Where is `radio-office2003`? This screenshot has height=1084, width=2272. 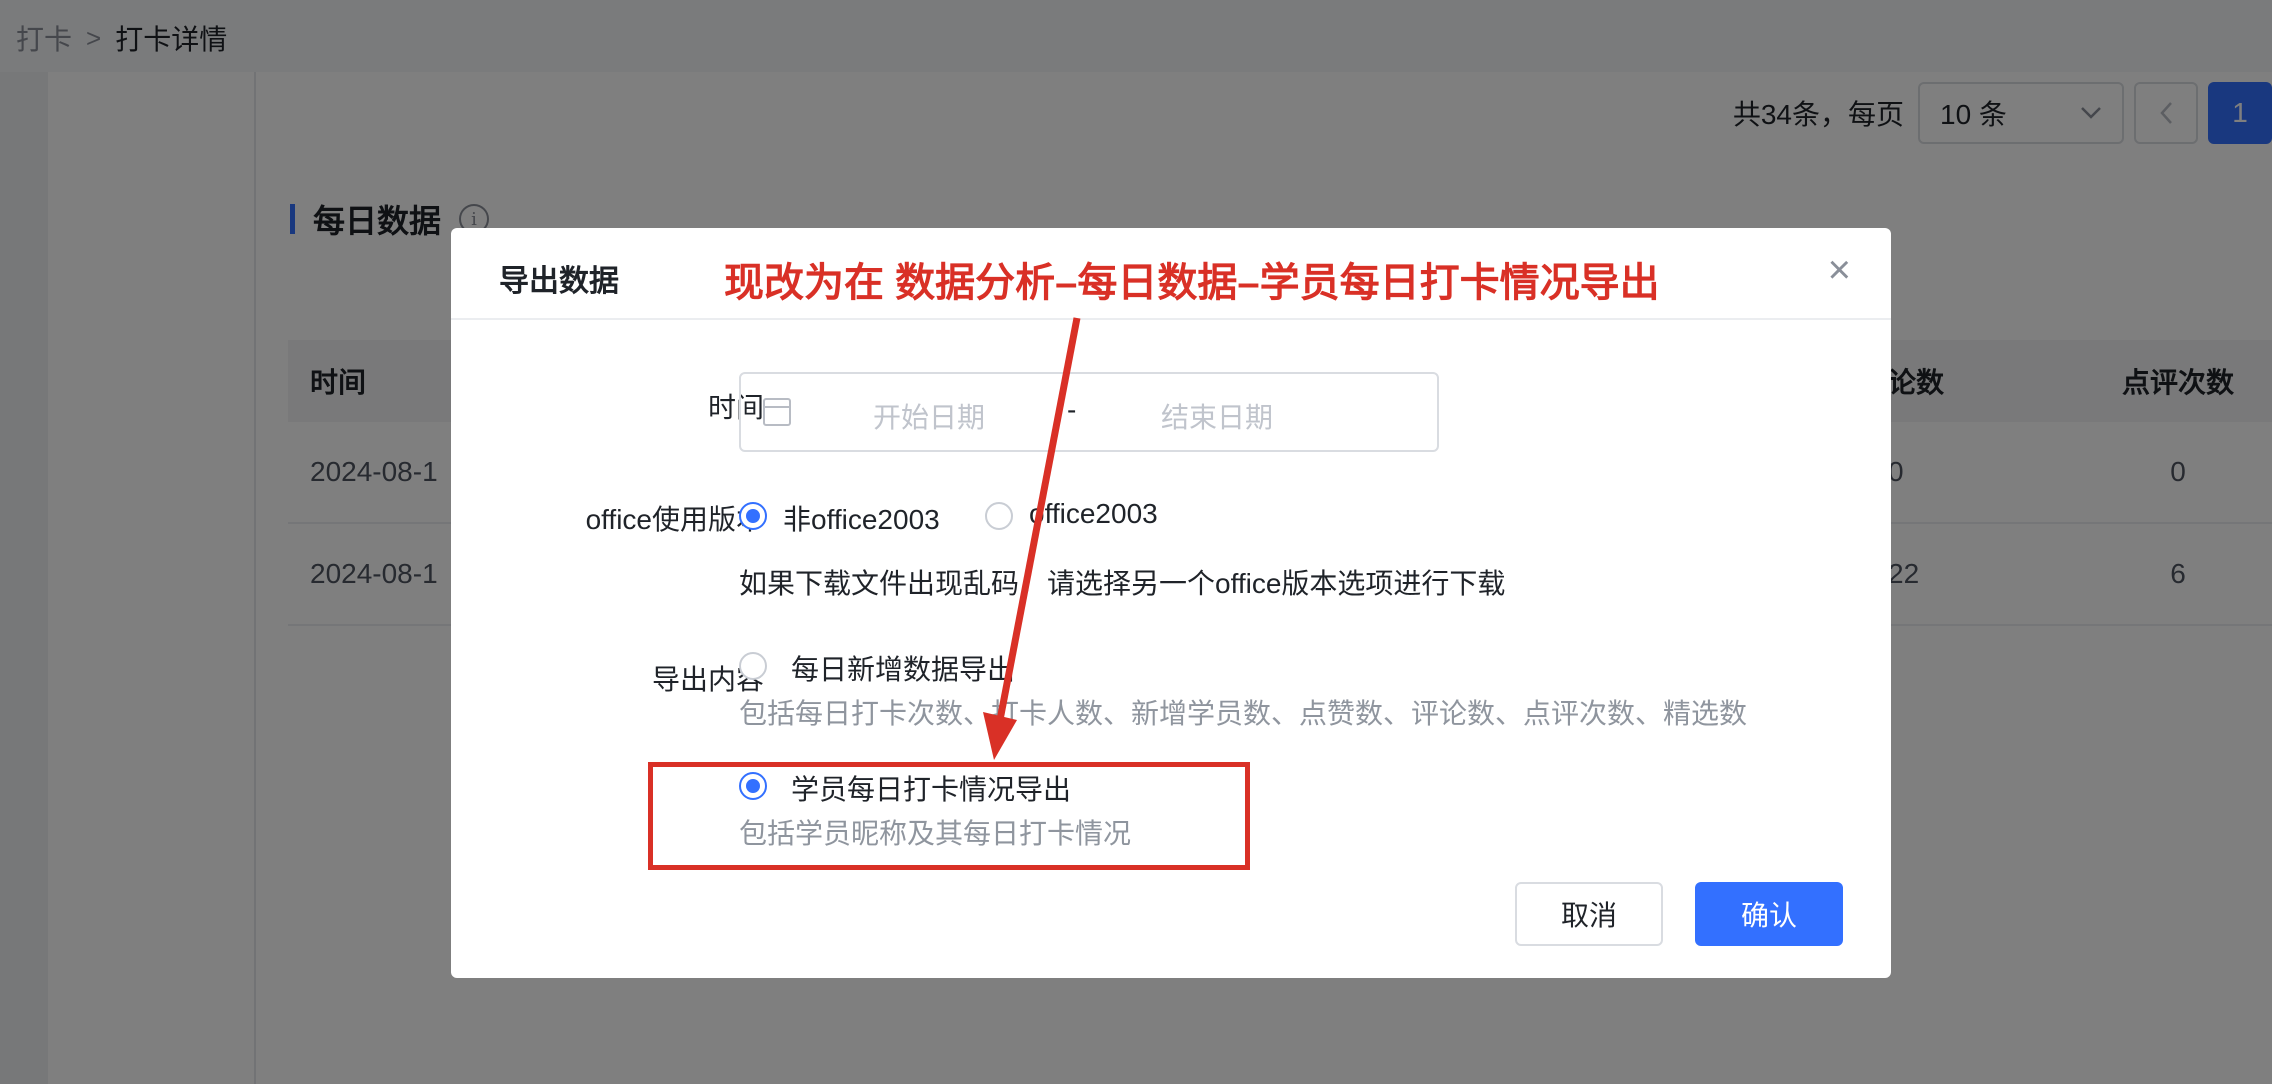
radio-office2003 is located at coordinates (999, 516).